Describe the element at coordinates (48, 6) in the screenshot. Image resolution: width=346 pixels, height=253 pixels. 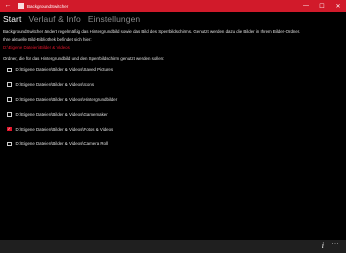
I see `window-title: BackgroundSwitcher` at that location.